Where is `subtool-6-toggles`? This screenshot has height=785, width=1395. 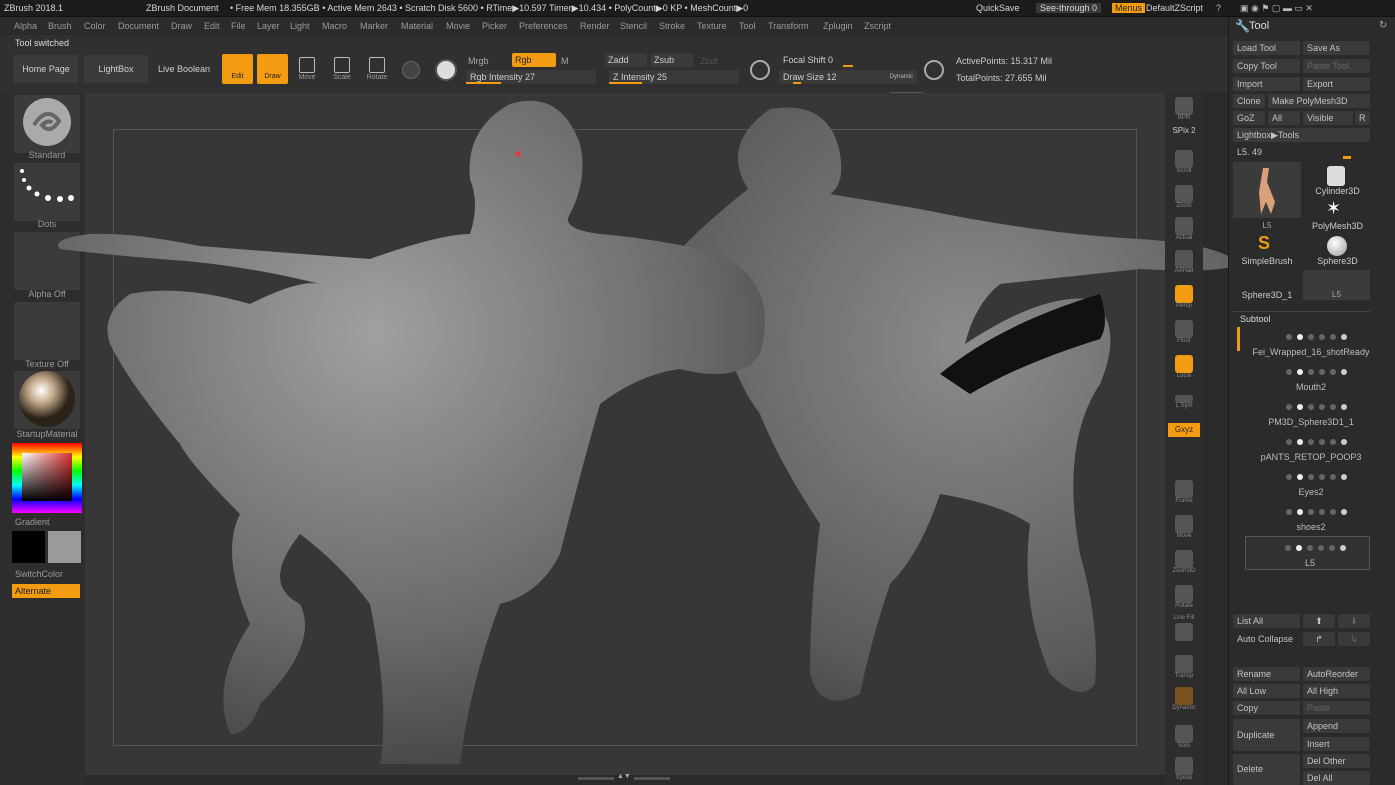
subtool-6-toggles is located at coordinates (1326, 511).